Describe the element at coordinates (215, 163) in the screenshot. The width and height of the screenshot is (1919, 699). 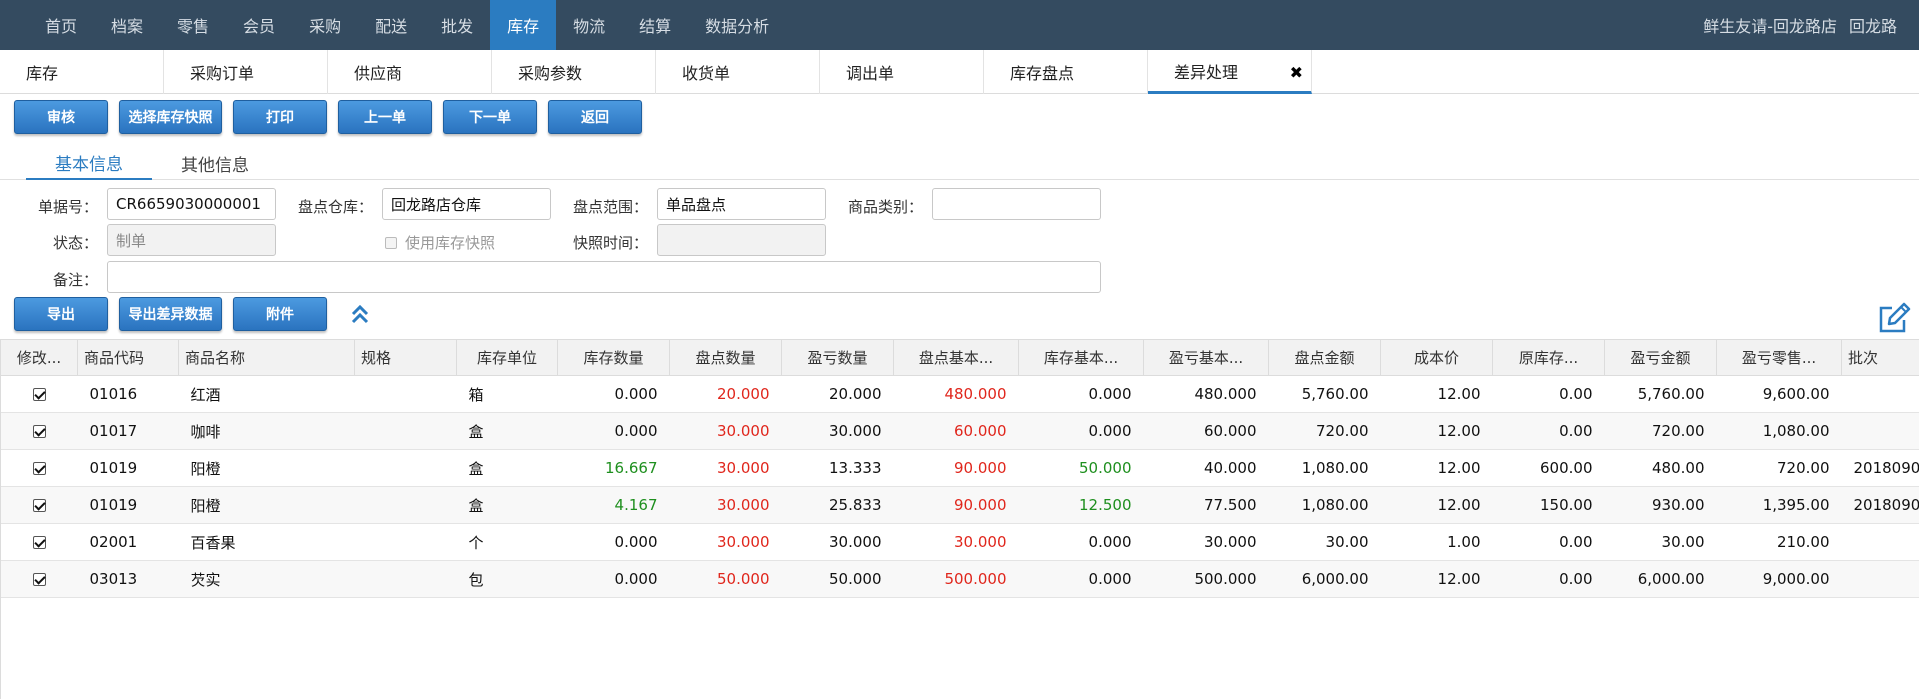
I see `subtab-other-info: 其他信息` at that location.